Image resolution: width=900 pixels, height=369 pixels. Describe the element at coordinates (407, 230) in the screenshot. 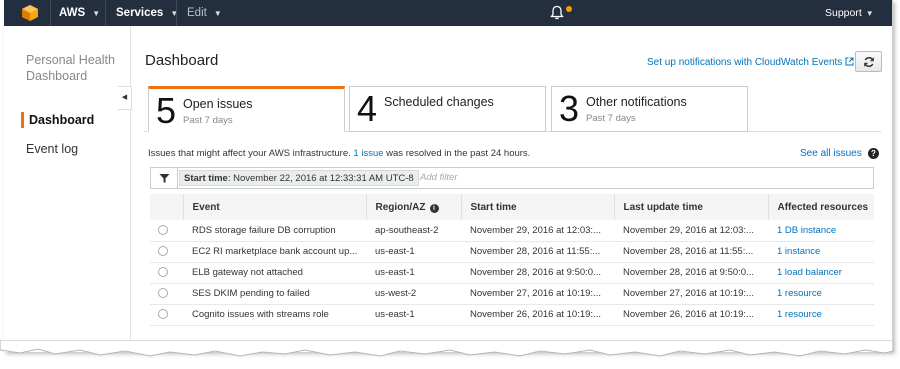

I see `region-az: ap-southeast-2` at that location.